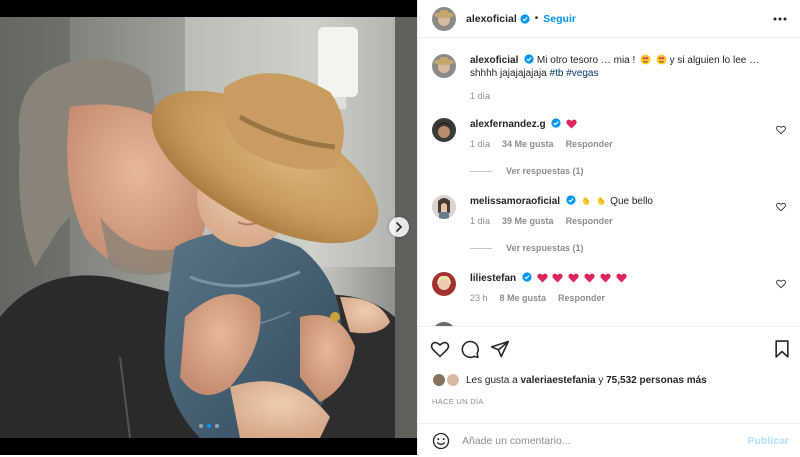  I want to click on add-comment-bar: Publicar, so click(609, 440).